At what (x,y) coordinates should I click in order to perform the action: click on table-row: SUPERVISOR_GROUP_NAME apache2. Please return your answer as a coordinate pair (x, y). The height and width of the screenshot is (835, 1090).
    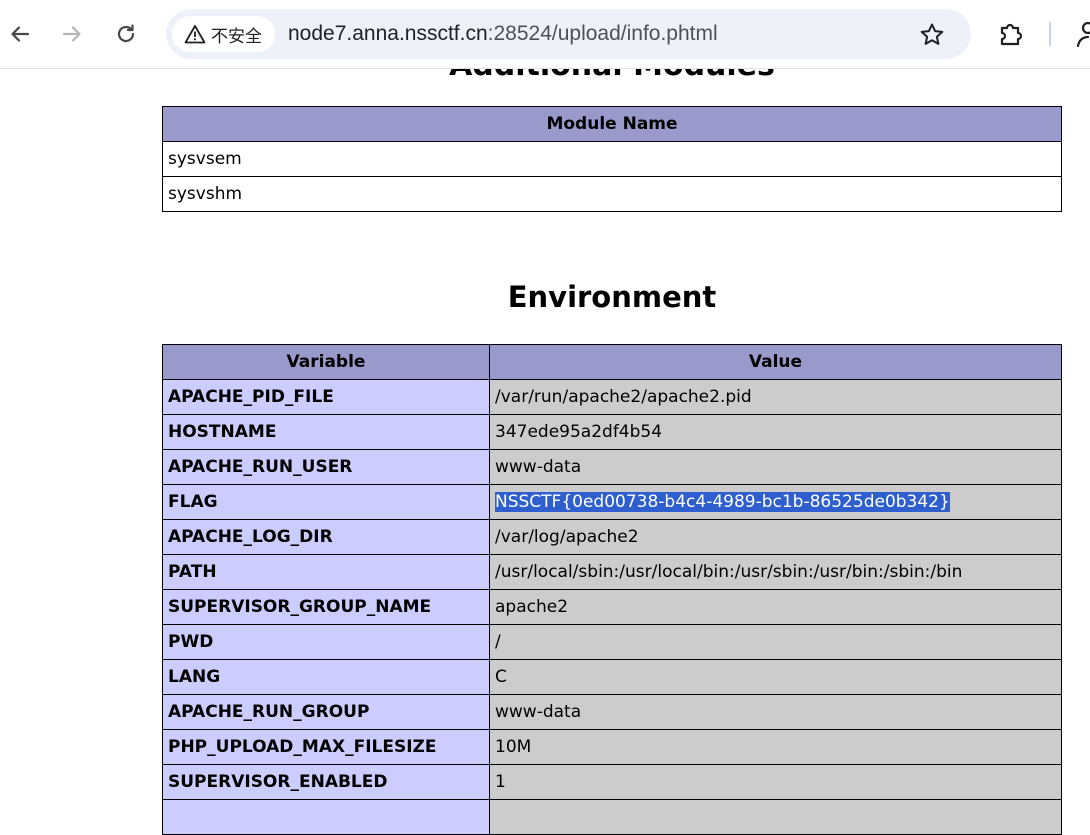
    Looking at the image, I should click on (612, 607).